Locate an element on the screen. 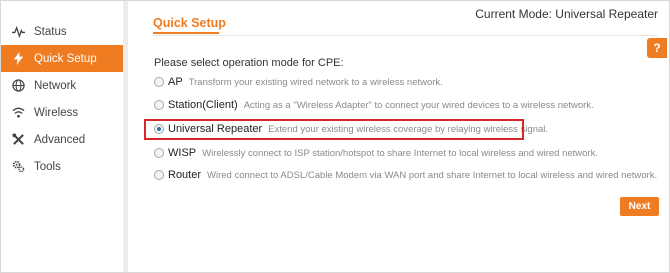  sidebar-item-tools: Tools is located at coordinates (63, 166).